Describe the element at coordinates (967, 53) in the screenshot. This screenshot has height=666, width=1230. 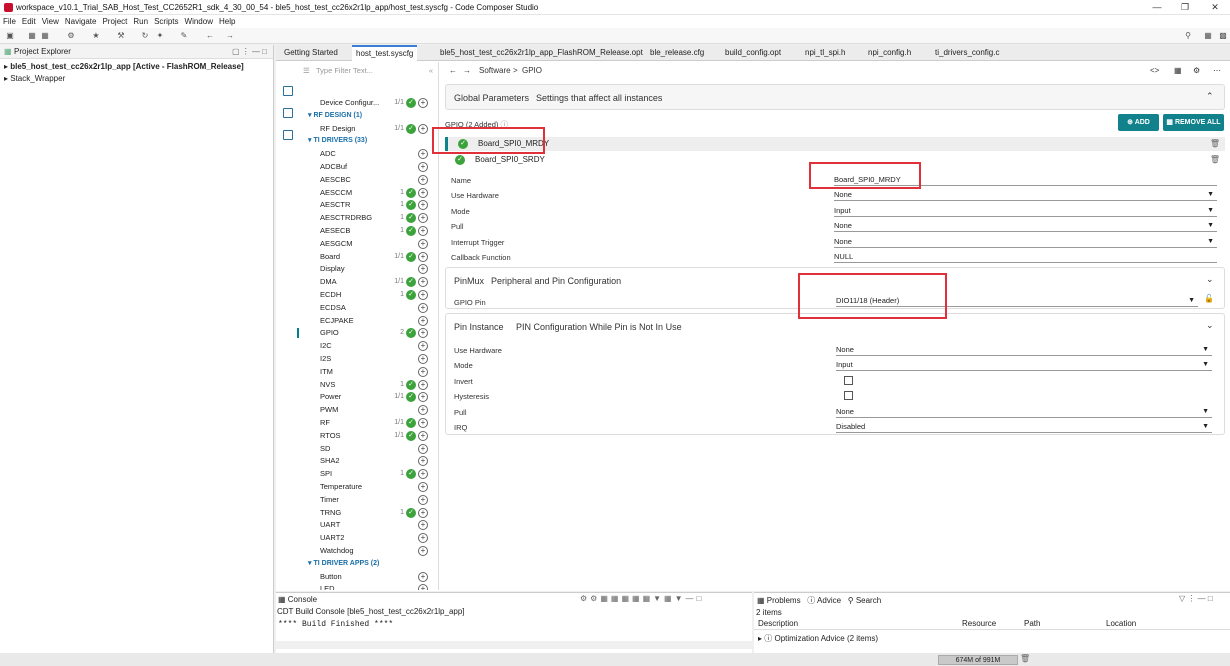
I see `tab-ti-drivers-config: ti_drivers_config.c` at that location.